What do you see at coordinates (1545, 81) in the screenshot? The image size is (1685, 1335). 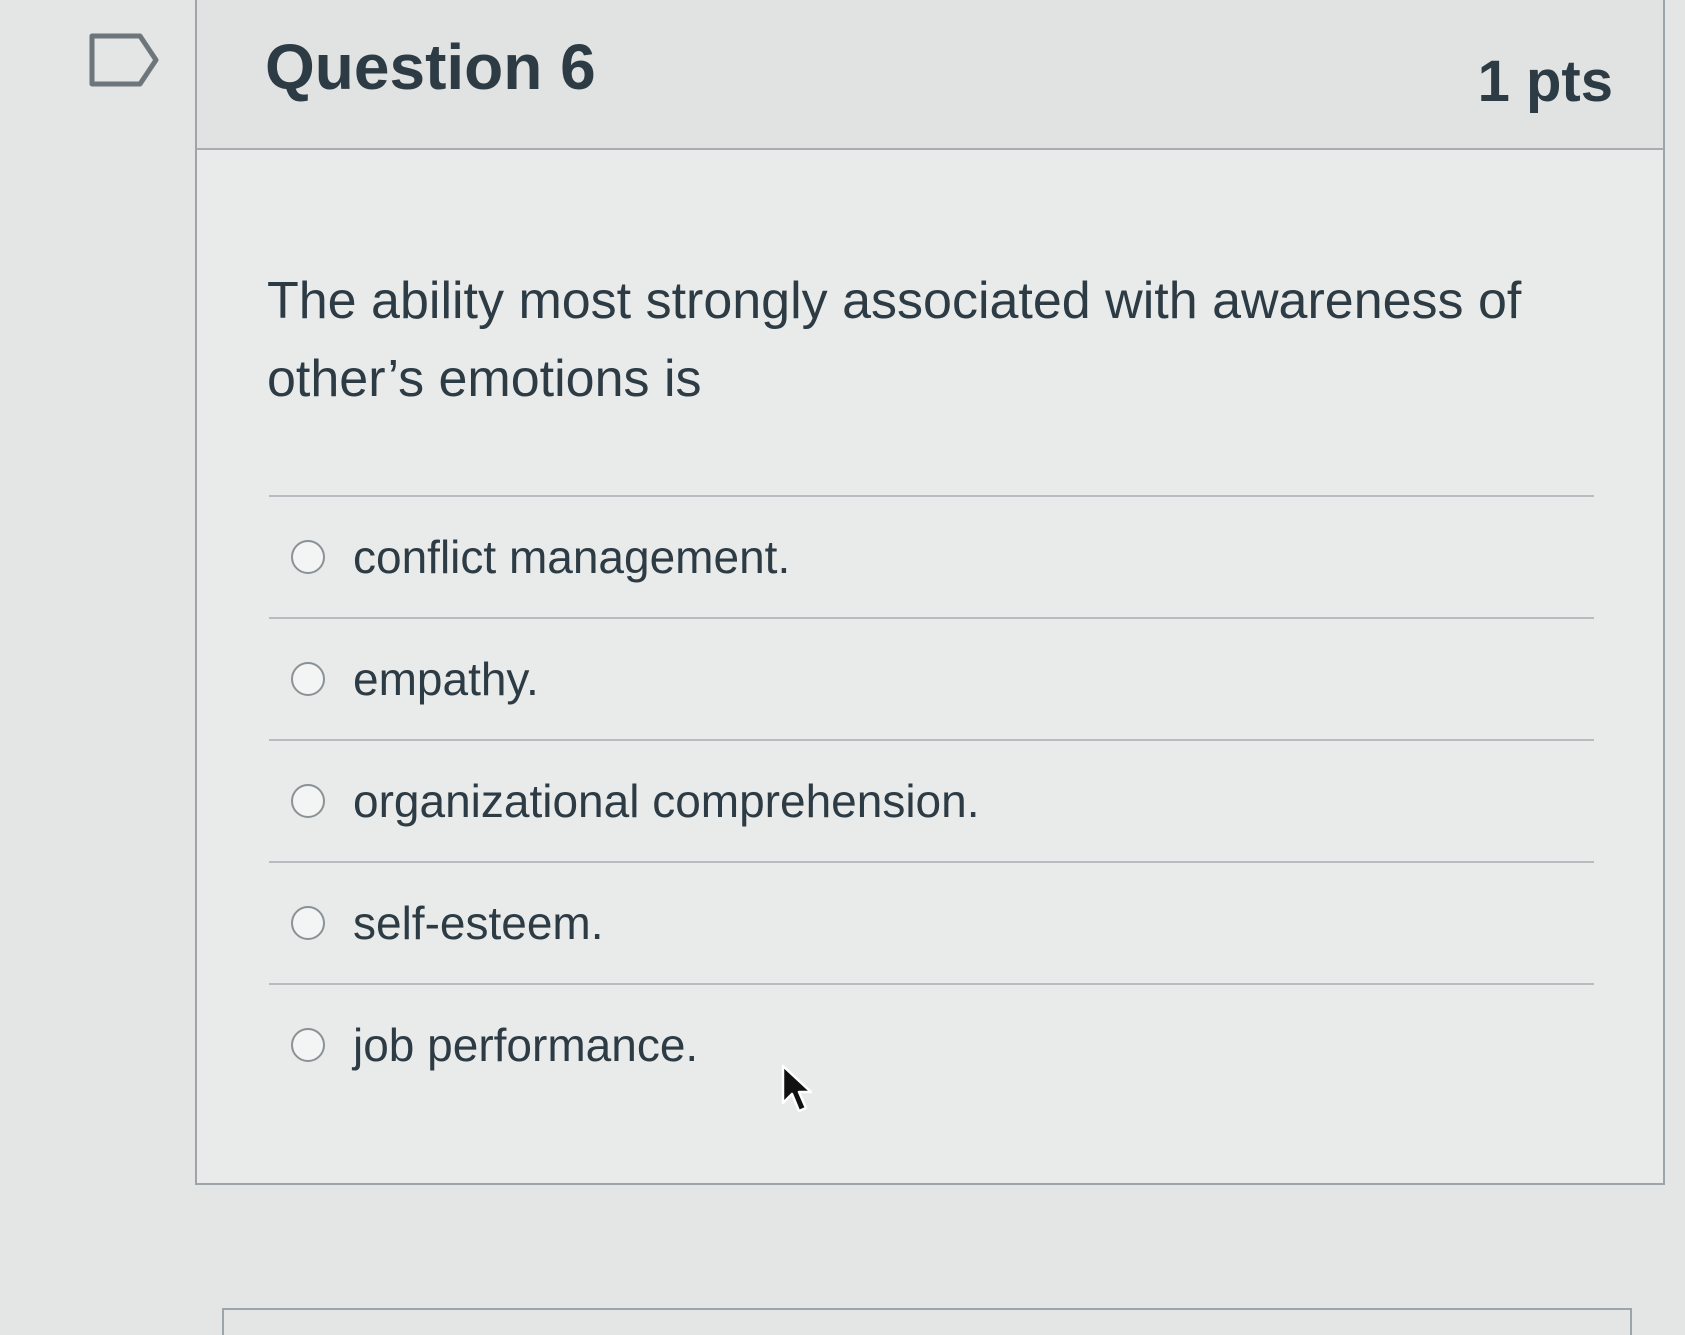 I see `question-points: 1 pts` at bounding box center [1545, 81].